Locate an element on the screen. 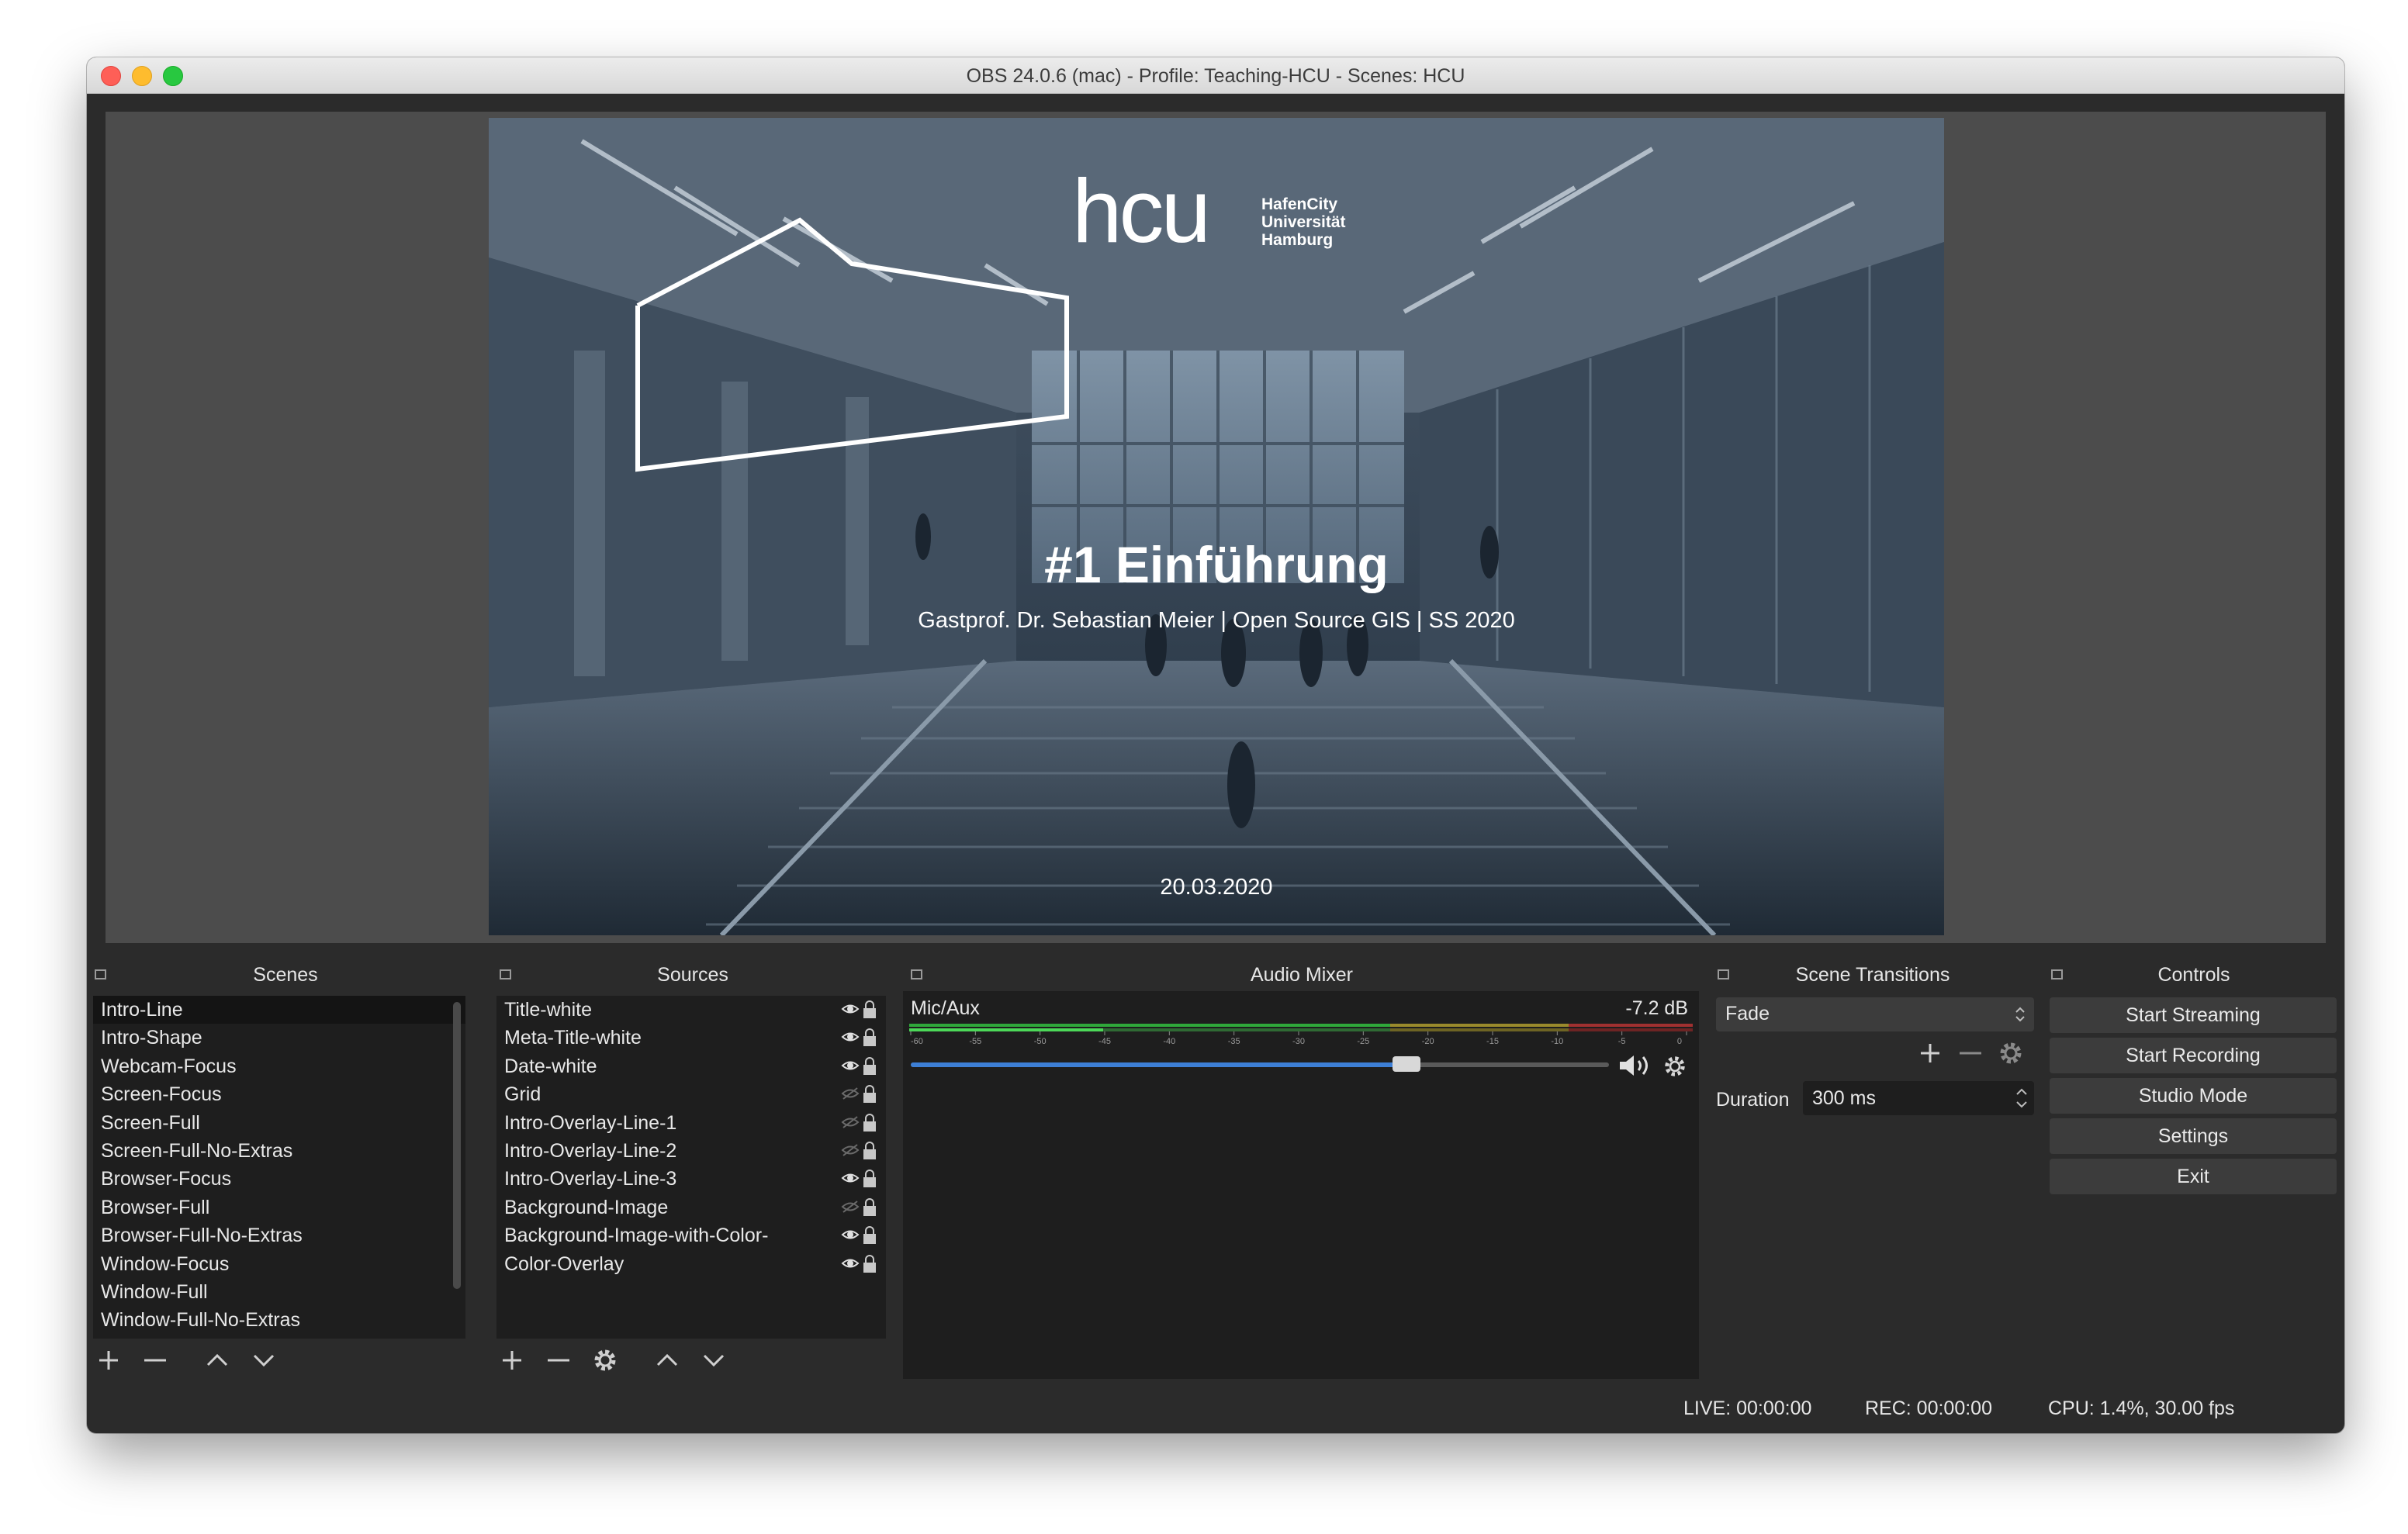 The width and height of the screenshot is (2408, 1534). logo-line-3: Hamburg is located at coordinates (1298, 240).